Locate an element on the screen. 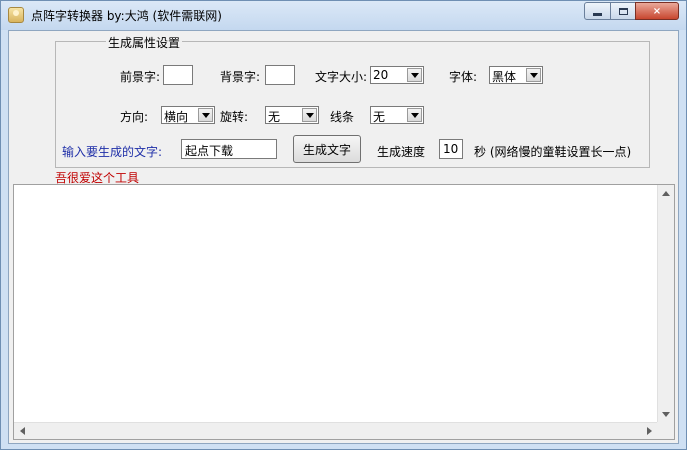 The image size is (687, 450). scrollbar-corner is located at coordinates (665, 430).